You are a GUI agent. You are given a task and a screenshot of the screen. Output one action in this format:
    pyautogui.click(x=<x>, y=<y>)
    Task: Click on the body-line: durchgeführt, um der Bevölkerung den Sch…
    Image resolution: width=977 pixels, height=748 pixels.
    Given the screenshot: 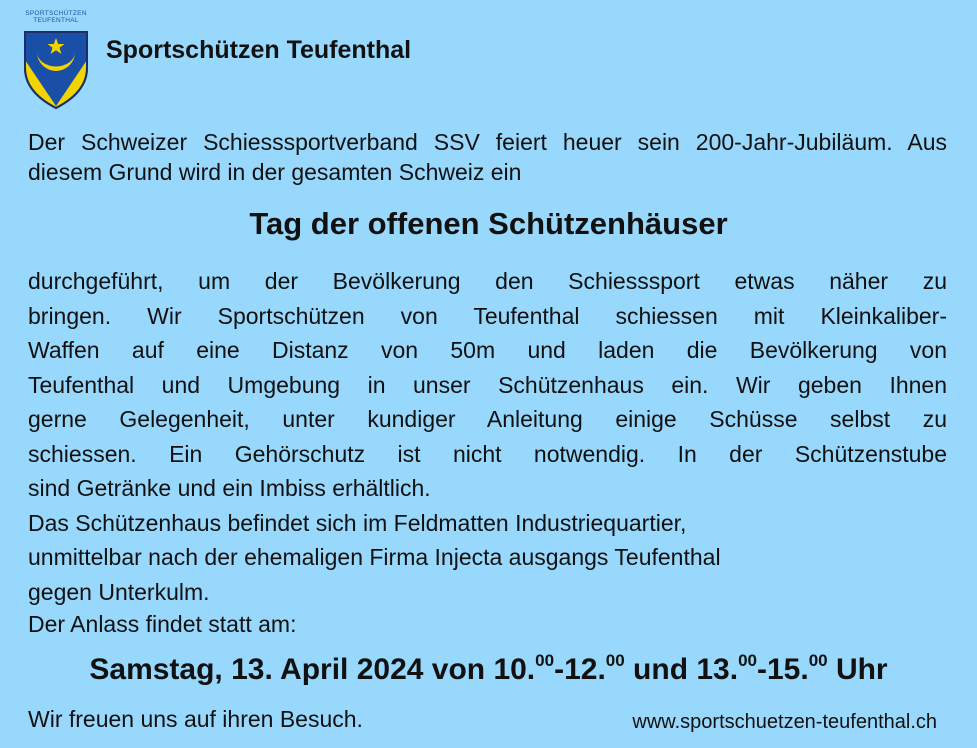 What is the action you would take?
    pyautogui.click(x=487, y=281)
    